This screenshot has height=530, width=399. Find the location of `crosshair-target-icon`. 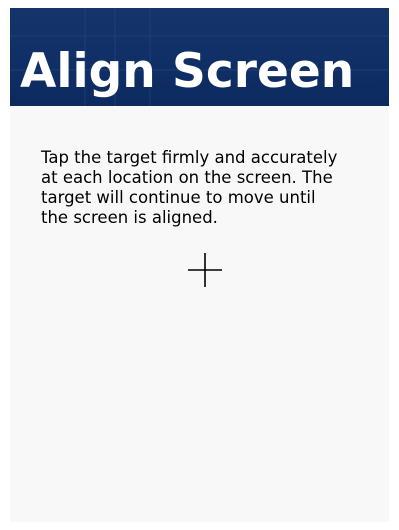

crosshair-target-icon is located at coordinates (205, 270).